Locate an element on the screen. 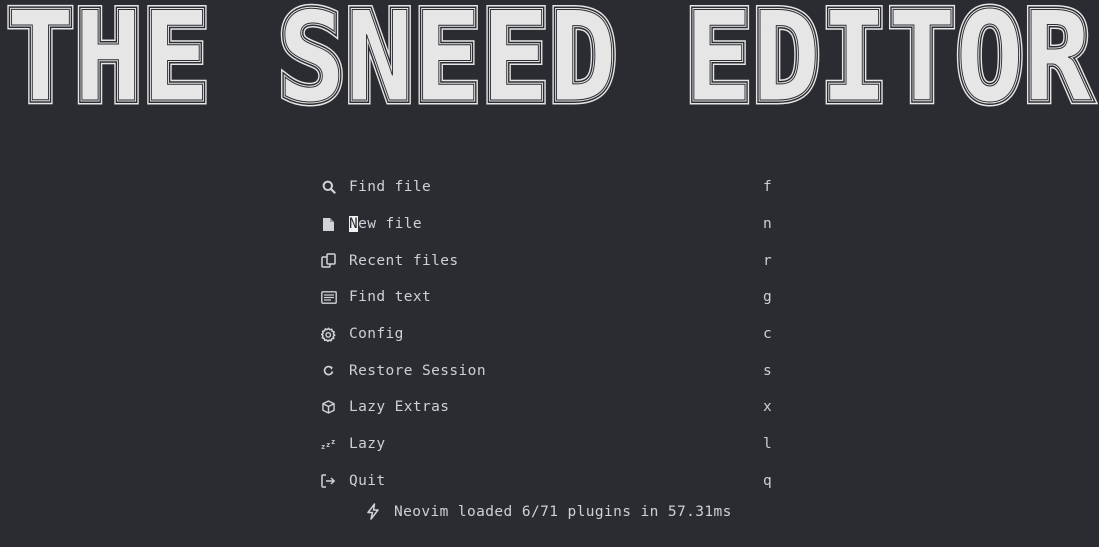 The width and height of the screenshot is (1099, 547). menu-item-lazy: z z z Lazy l is located at coordinates (550, 444).